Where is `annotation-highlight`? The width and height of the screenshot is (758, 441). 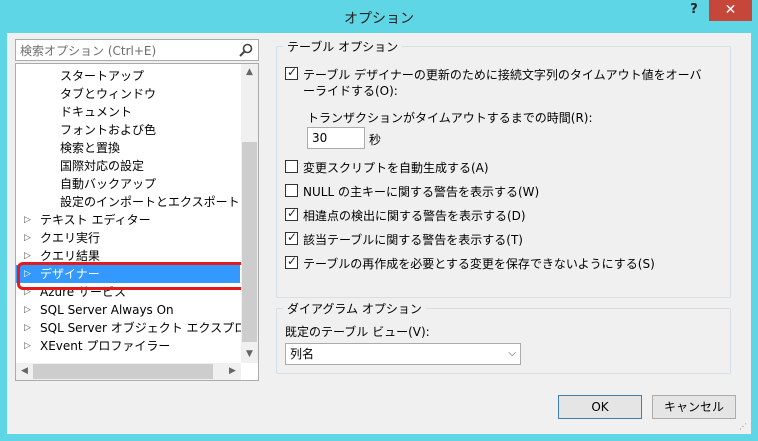
annotation-highlight is located at coordinates (134, 276).